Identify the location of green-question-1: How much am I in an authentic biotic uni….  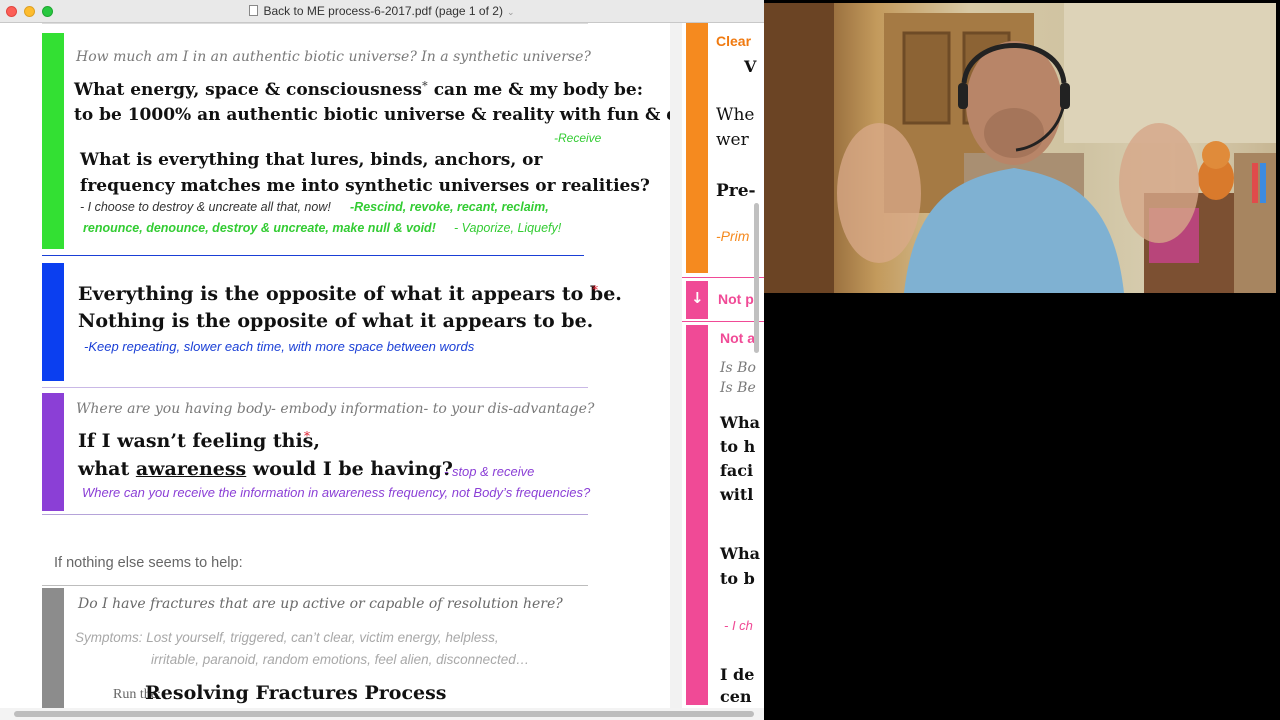
(333, 57).